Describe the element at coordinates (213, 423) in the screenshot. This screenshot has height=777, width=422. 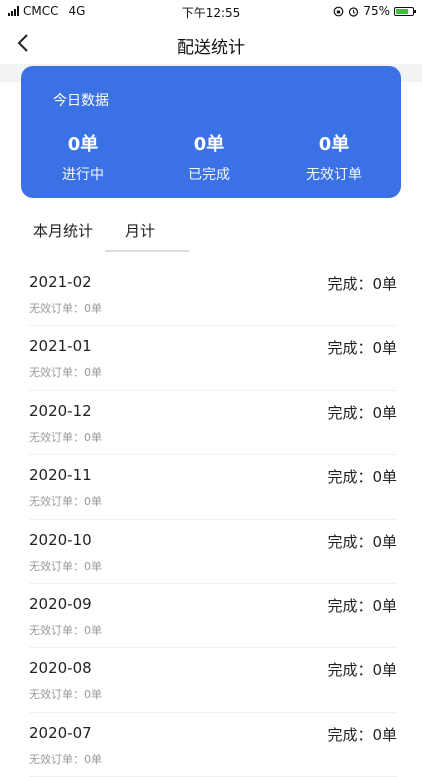
I see `list-item: 2020-12 完成：0单 无效订单：0单` at that location.